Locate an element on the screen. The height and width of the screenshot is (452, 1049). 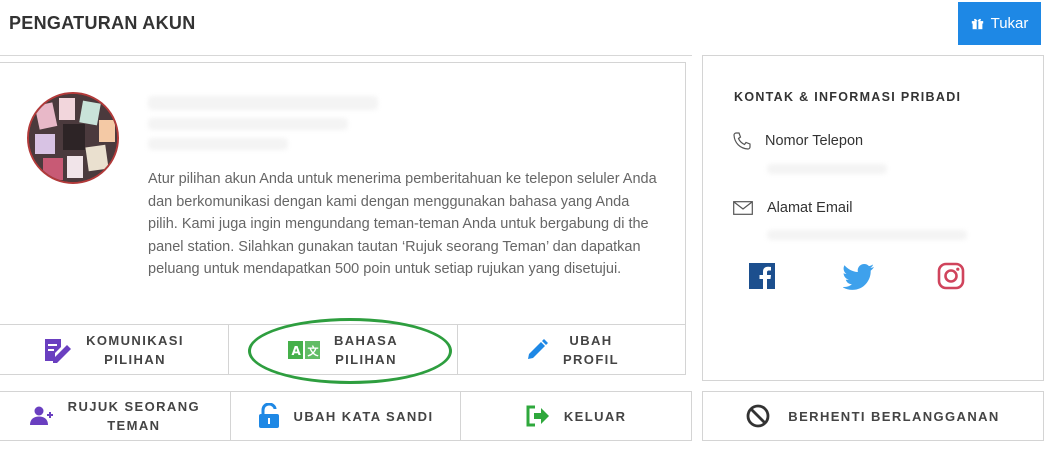
phone-row: Nomor Telepon is located at coordinates (798, 141).